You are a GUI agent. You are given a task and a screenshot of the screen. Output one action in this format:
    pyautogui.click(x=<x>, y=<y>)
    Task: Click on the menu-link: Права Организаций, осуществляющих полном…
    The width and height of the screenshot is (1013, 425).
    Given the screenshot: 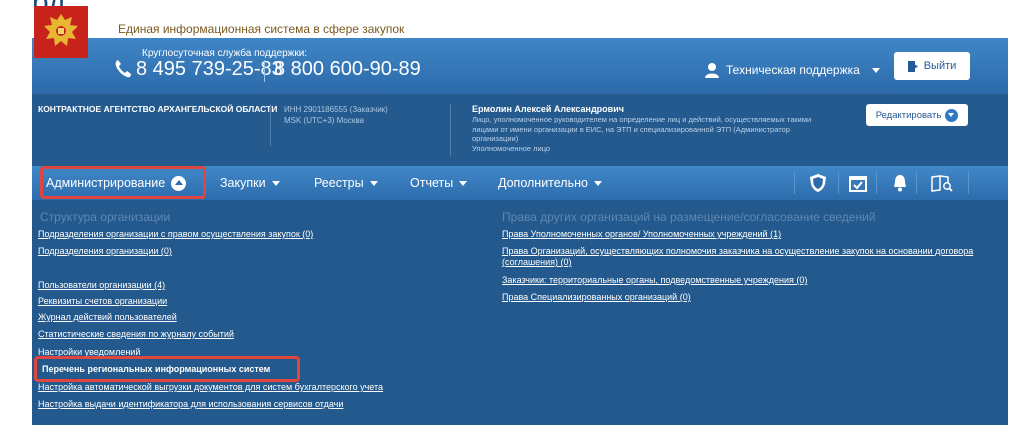 What is the action you would take?
    pyautogui.click(x=747, y=257)
    